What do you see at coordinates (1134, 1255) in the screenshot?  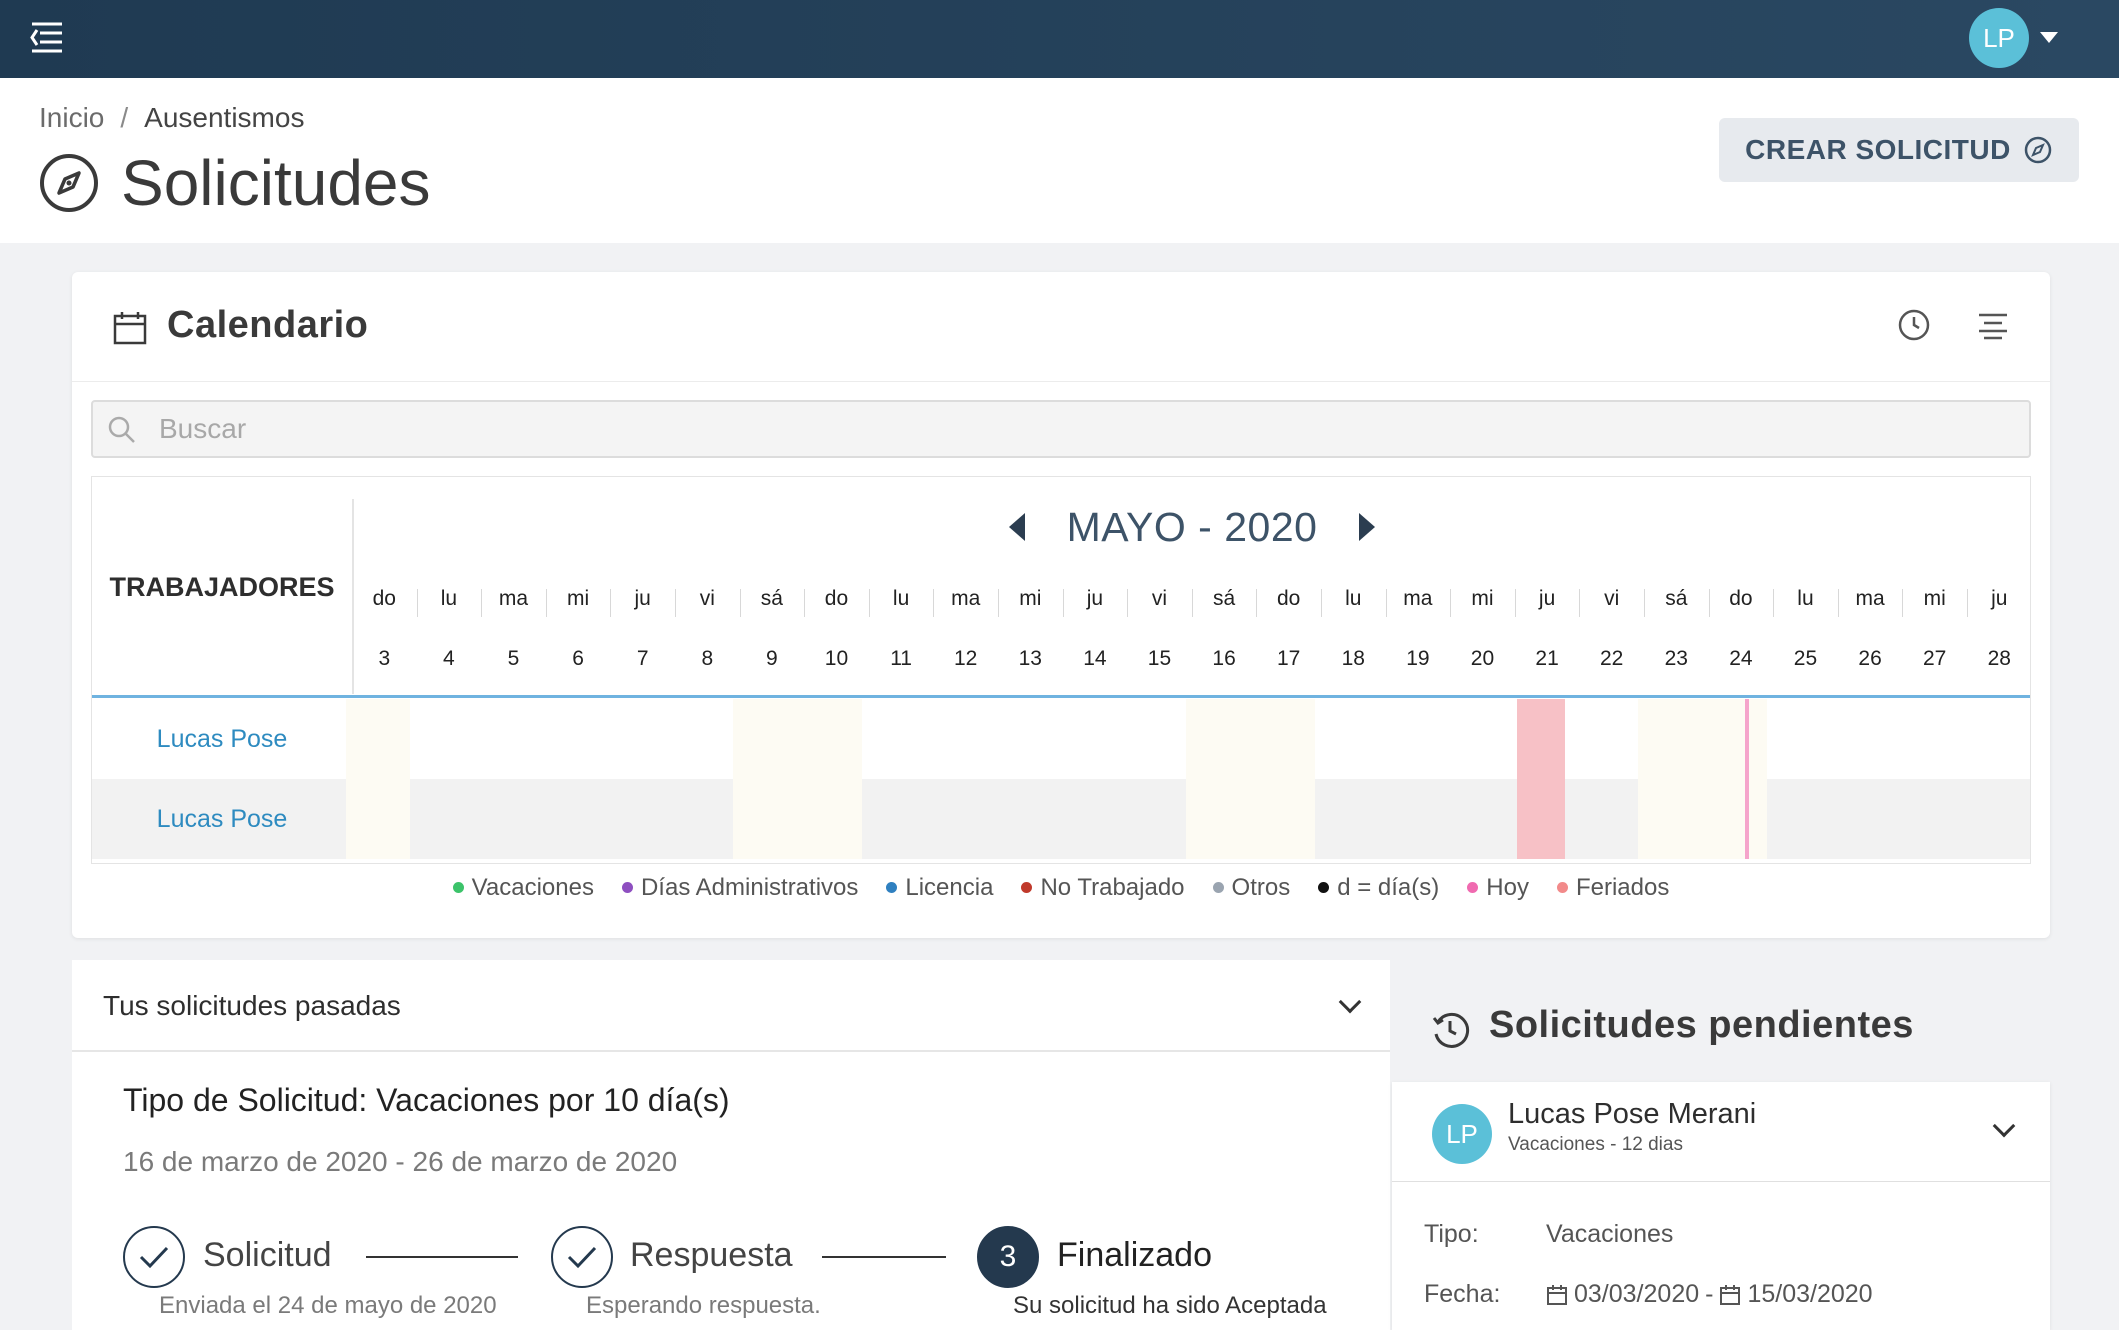 I see `step-label: Finalizado` at bounding box center [1134, 1255].